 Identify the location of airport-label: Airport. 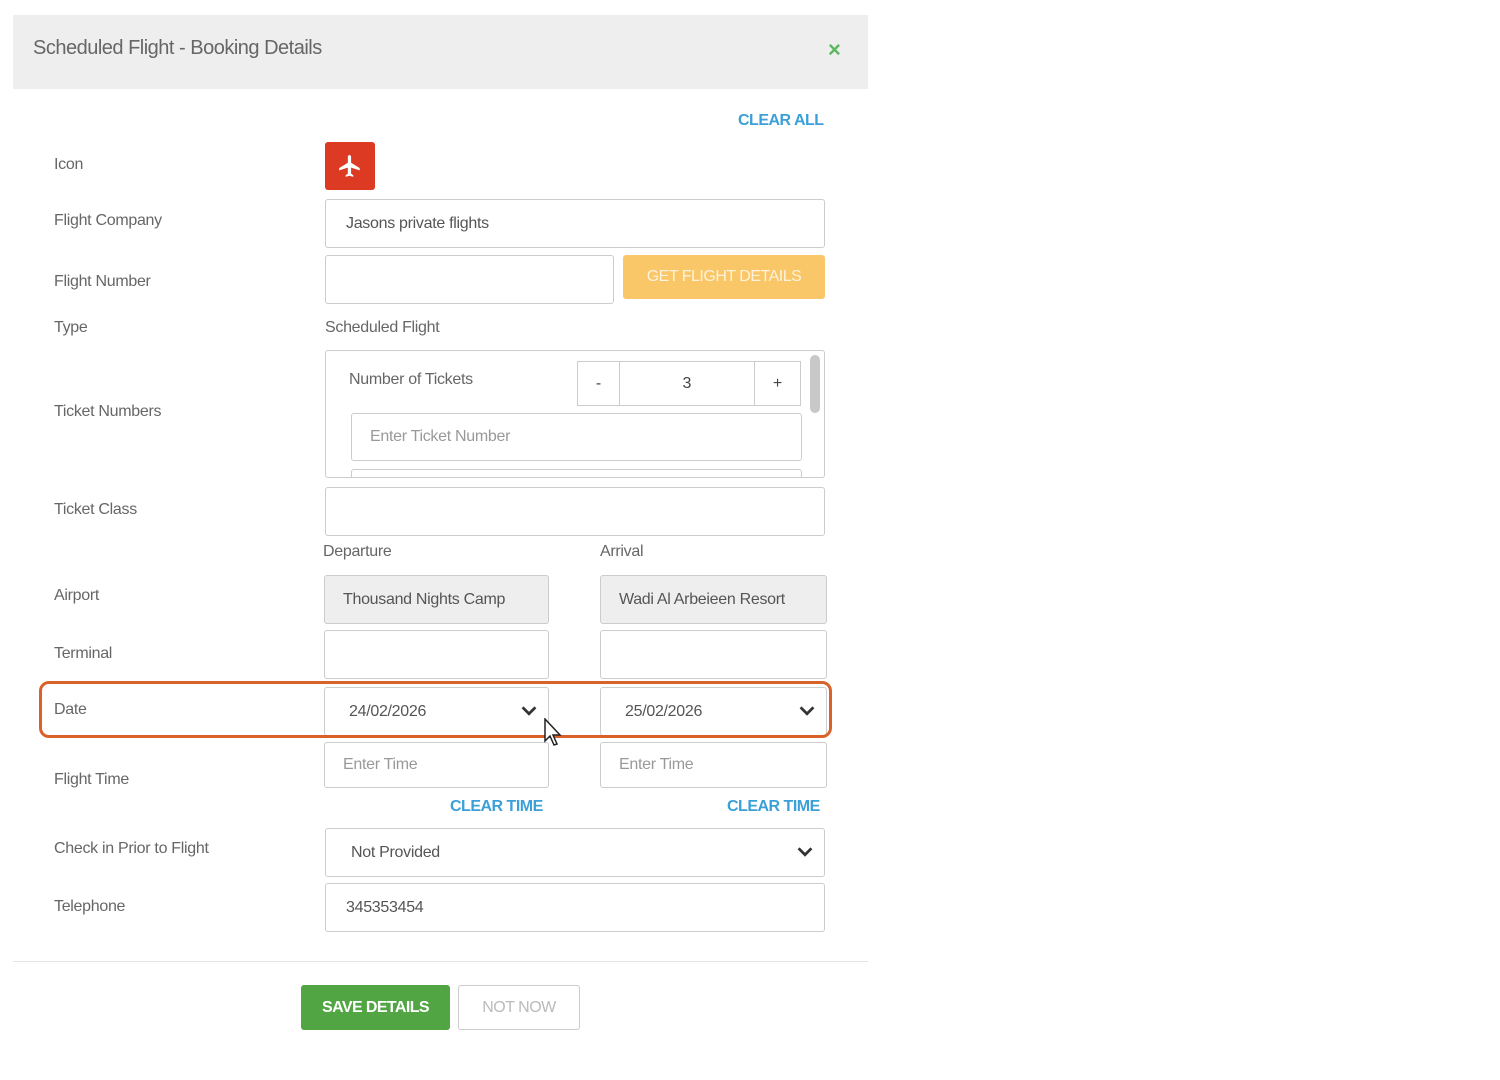
(77, 595).